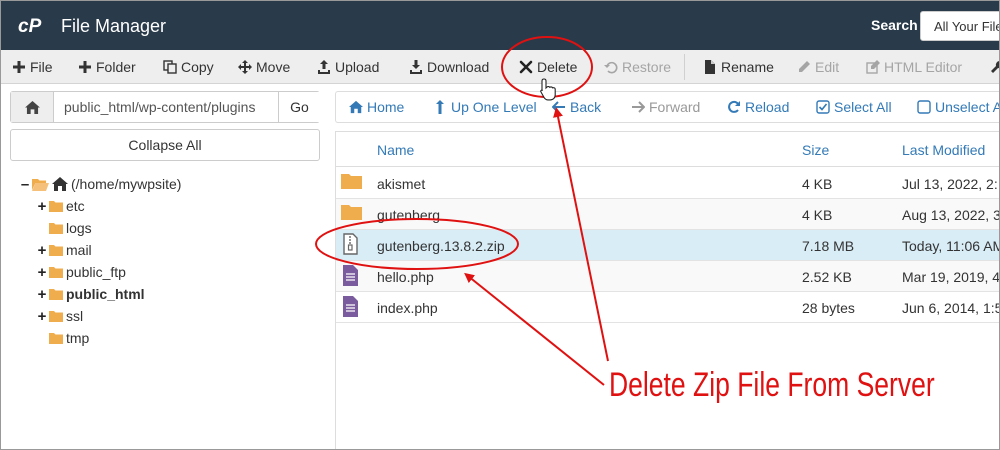  Describe the element at coordinates (894, 25) in the screenshot. I see `search-label: Search` at that location.